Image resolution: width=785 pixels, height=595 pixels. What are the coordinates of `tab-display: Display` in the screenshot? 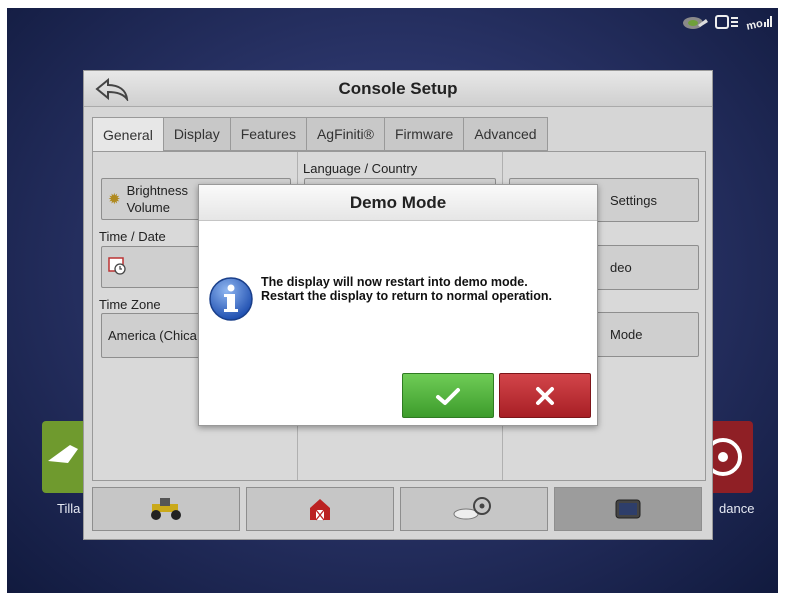 It's located at (197, 134).